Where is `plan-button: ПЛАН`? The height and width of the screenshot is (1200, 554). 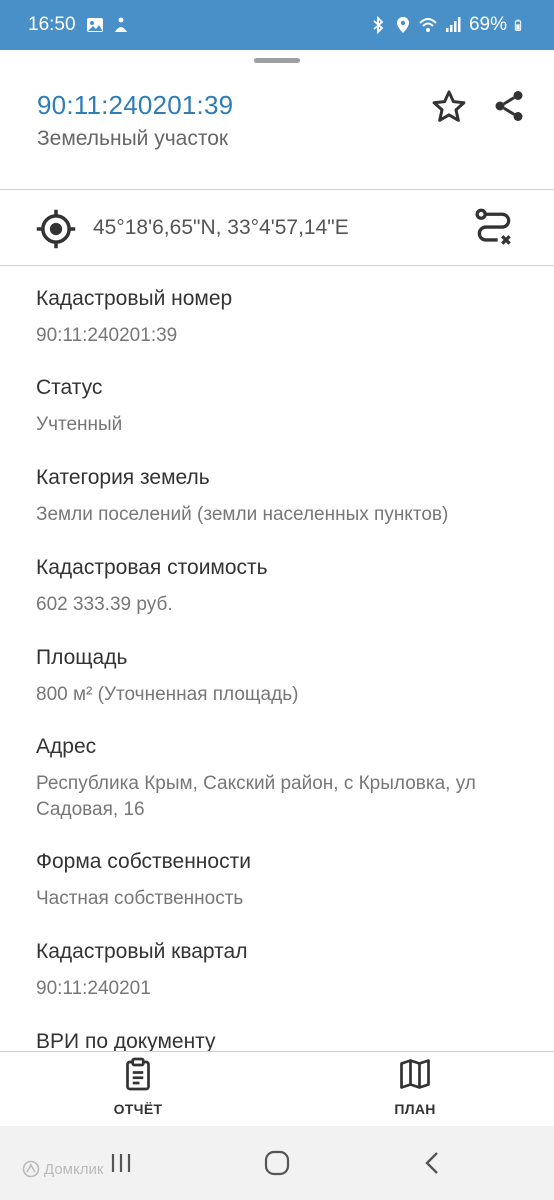
plan-button: ПЛАН is located at coordinates (415, 1086).